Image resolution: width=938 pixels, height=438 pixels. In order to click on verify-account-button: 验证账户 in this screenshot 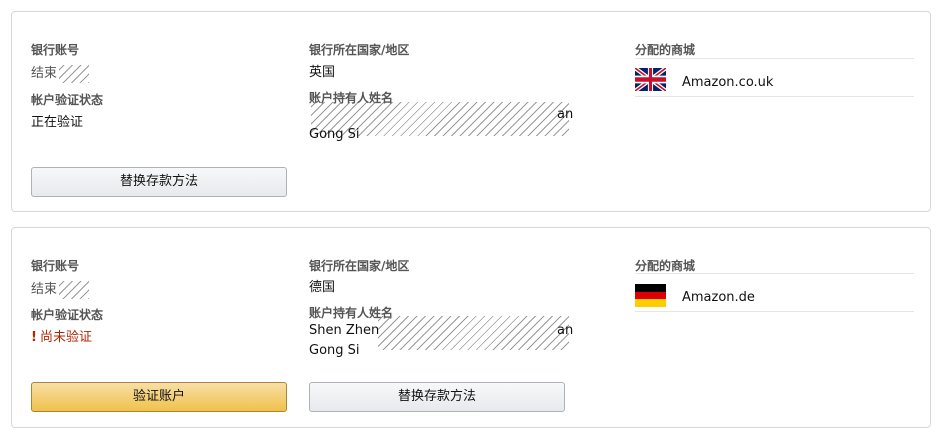, I will do `click(159, 397)`.